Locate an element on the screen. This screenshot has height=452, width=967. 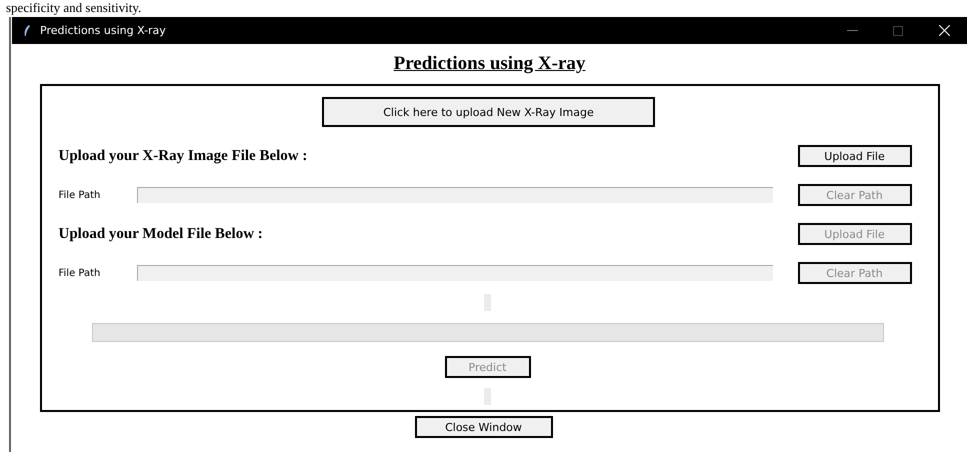
window-title: Predictions using X-ray is located at coordinates (103, 30).